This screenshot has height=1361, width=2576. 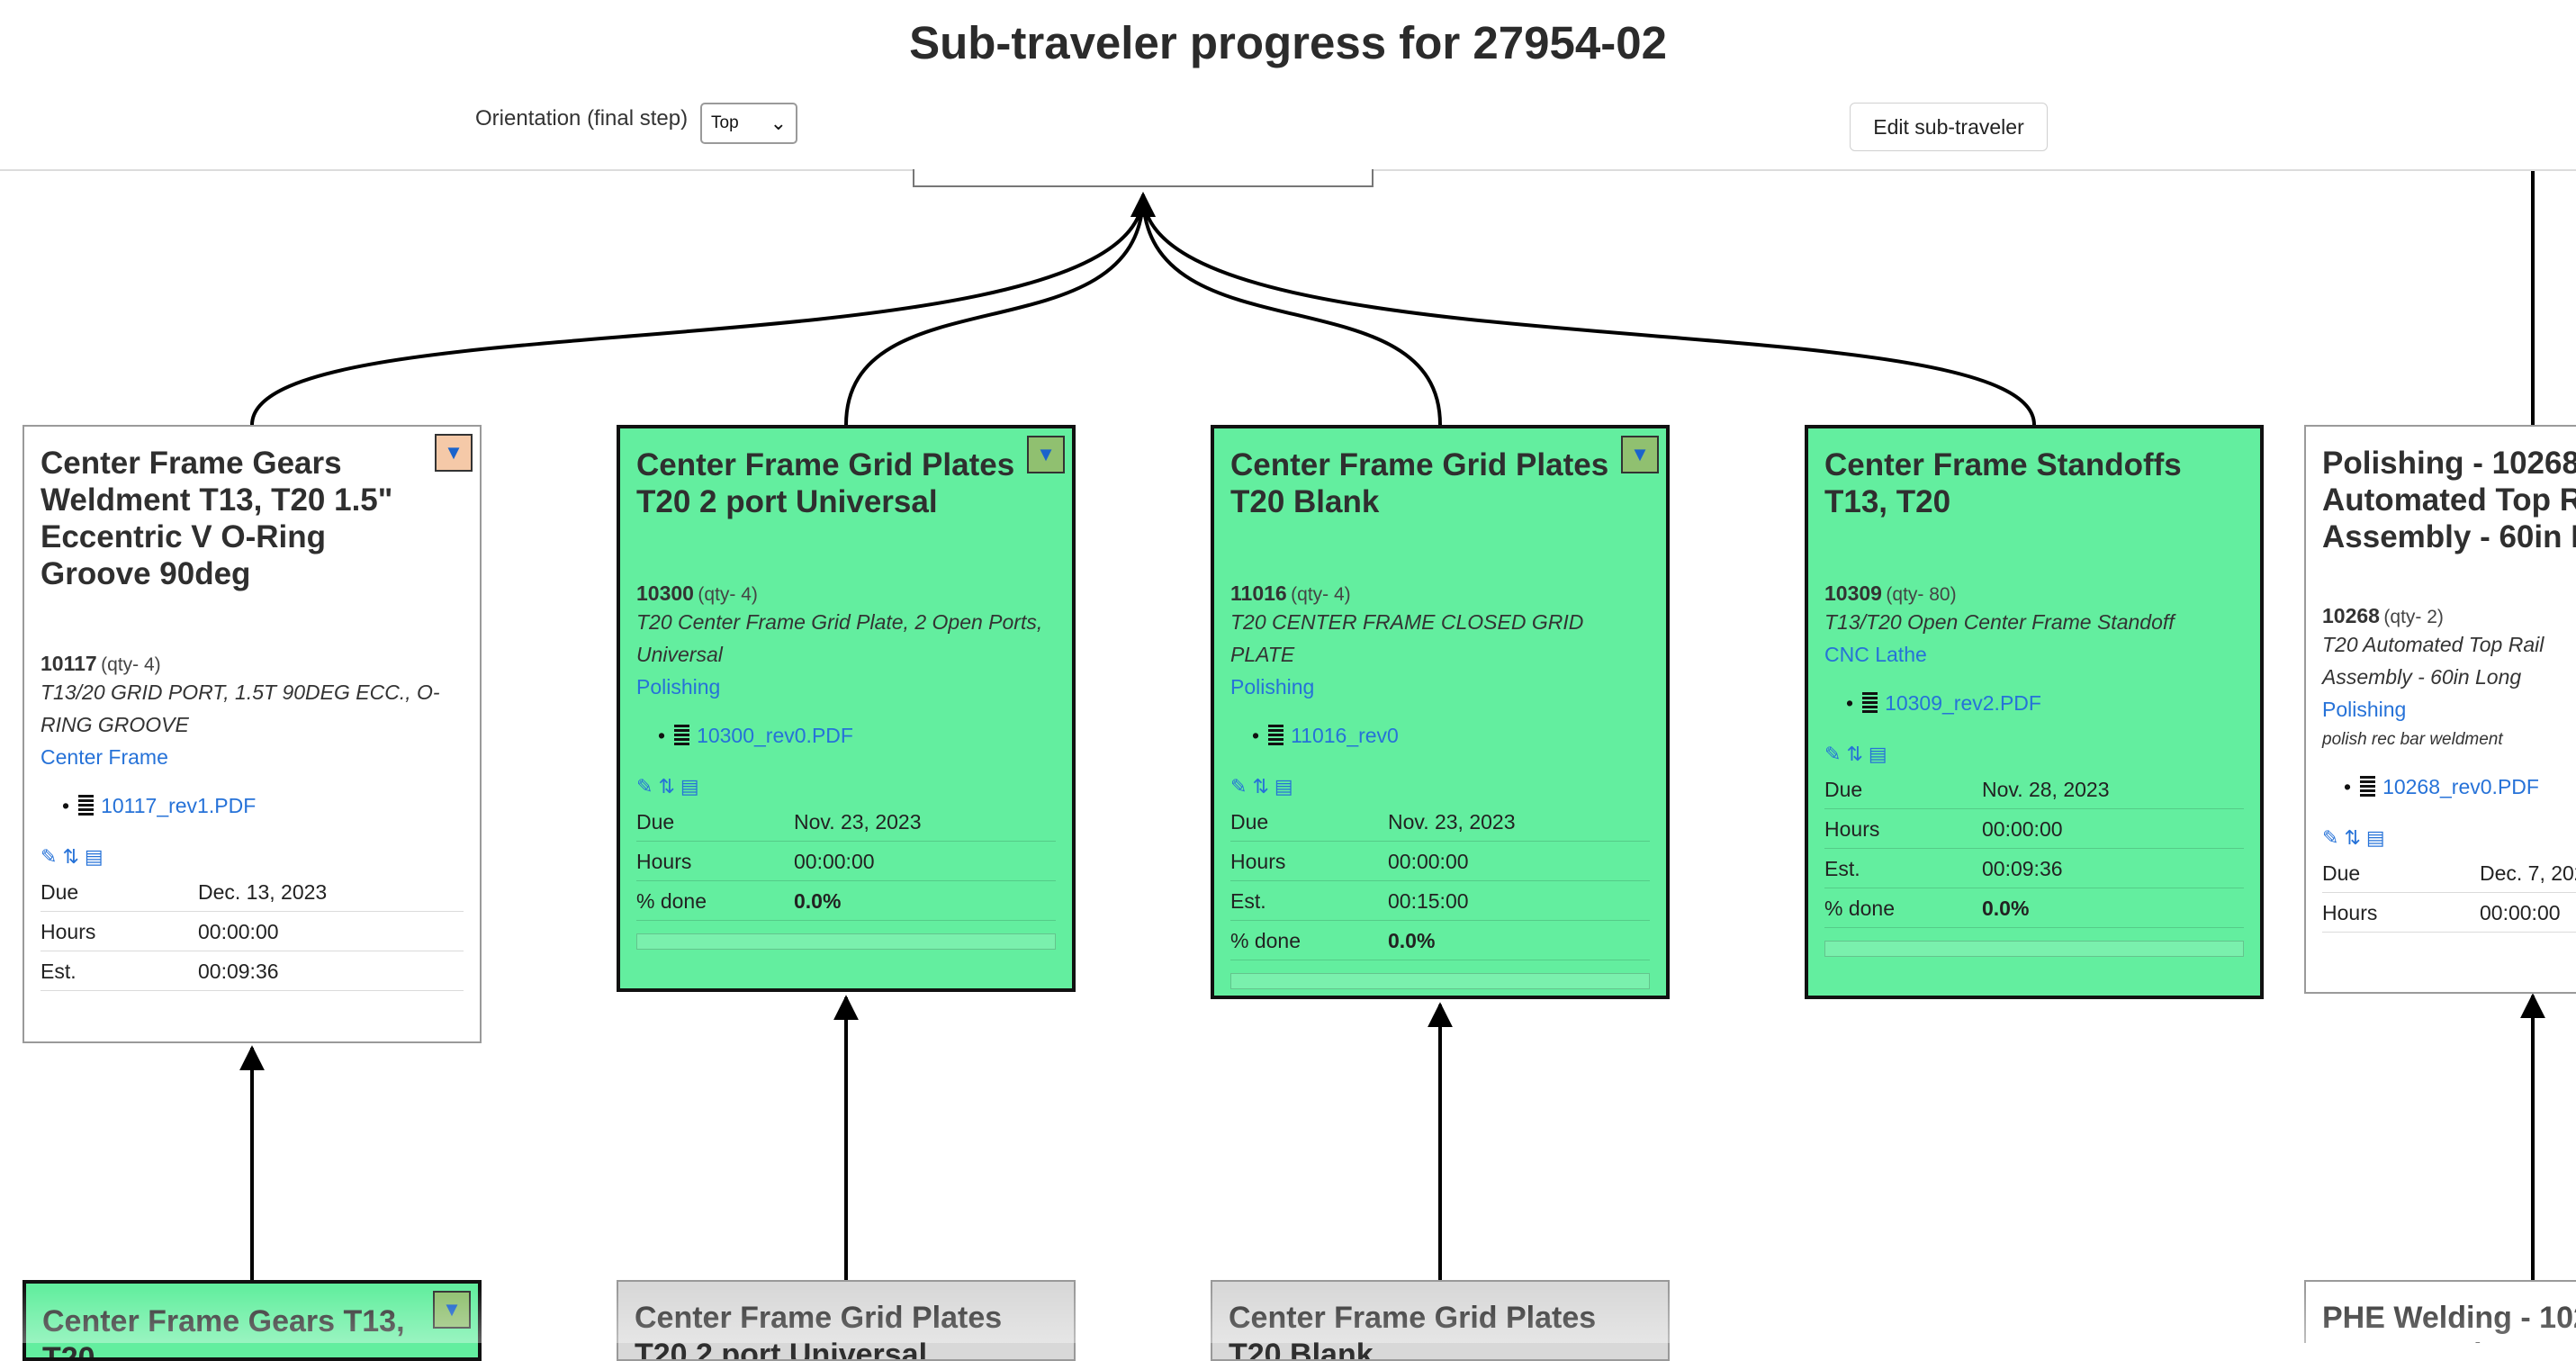 What do you see at coordinates (2113, 868) in the screenshot?
I see `est-value: 00:09:36` at bounding box center [2113, 868].